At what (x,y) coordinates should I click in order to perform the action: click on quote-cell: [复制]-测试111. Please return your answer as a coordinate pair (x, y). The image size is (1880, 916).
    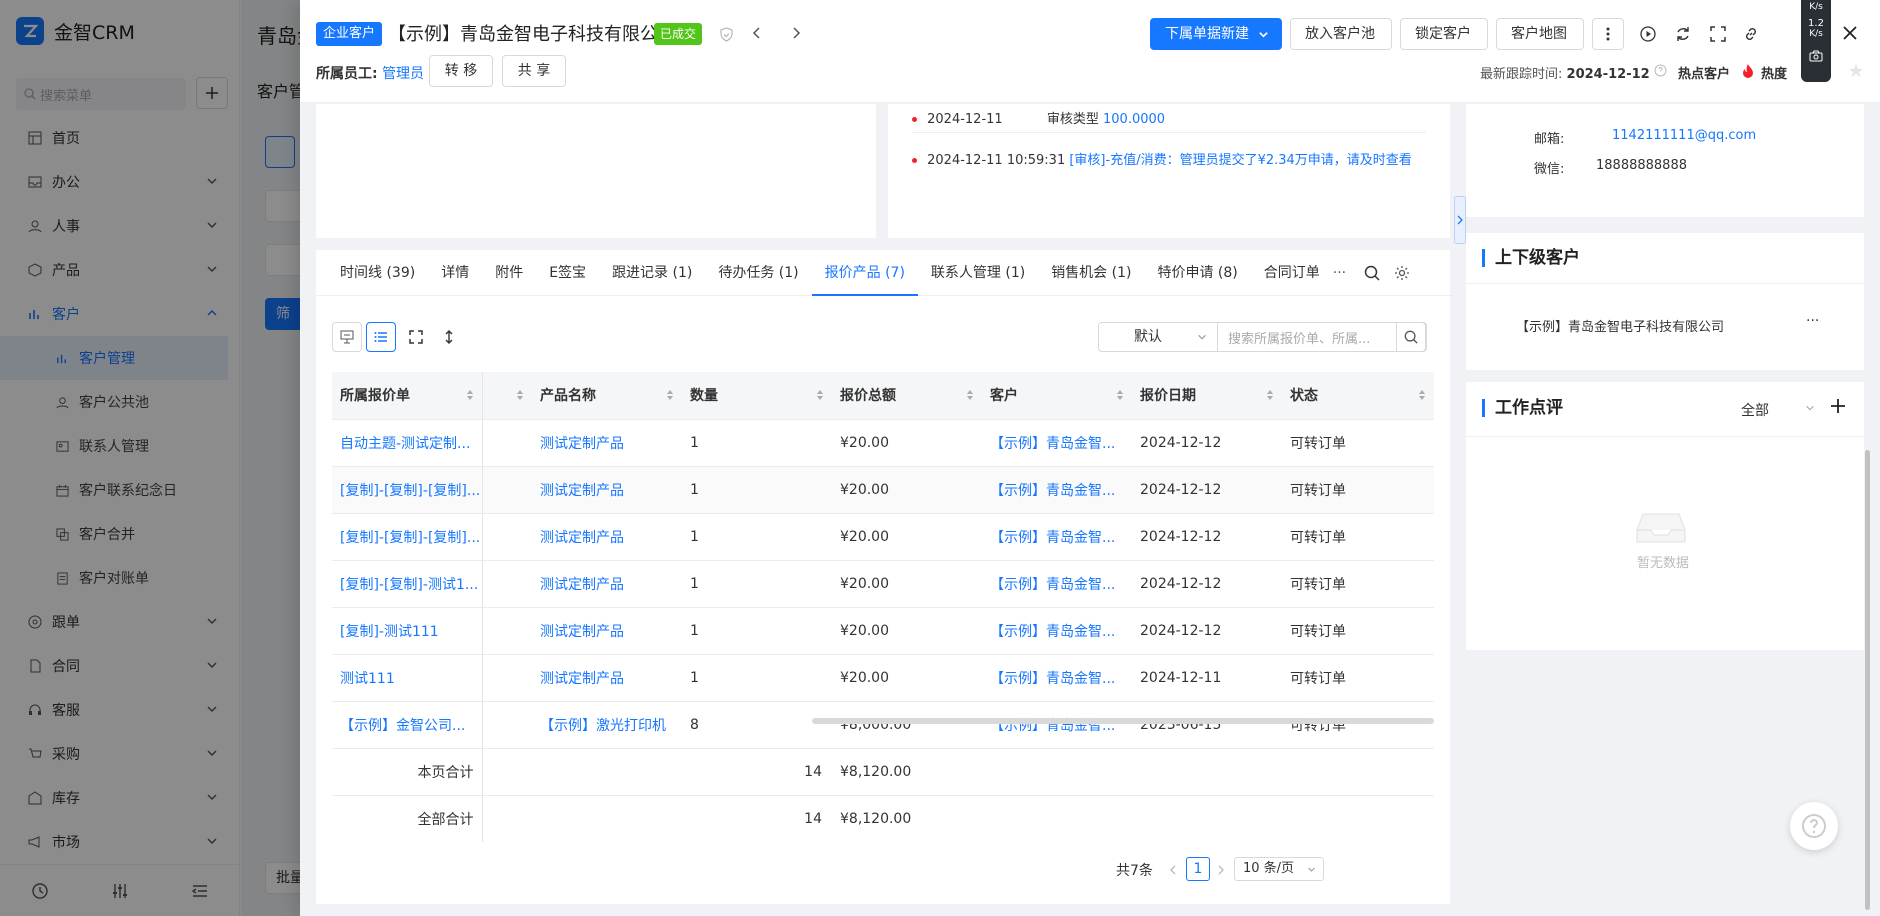
    Looking at the image, I should click on (407, 631).